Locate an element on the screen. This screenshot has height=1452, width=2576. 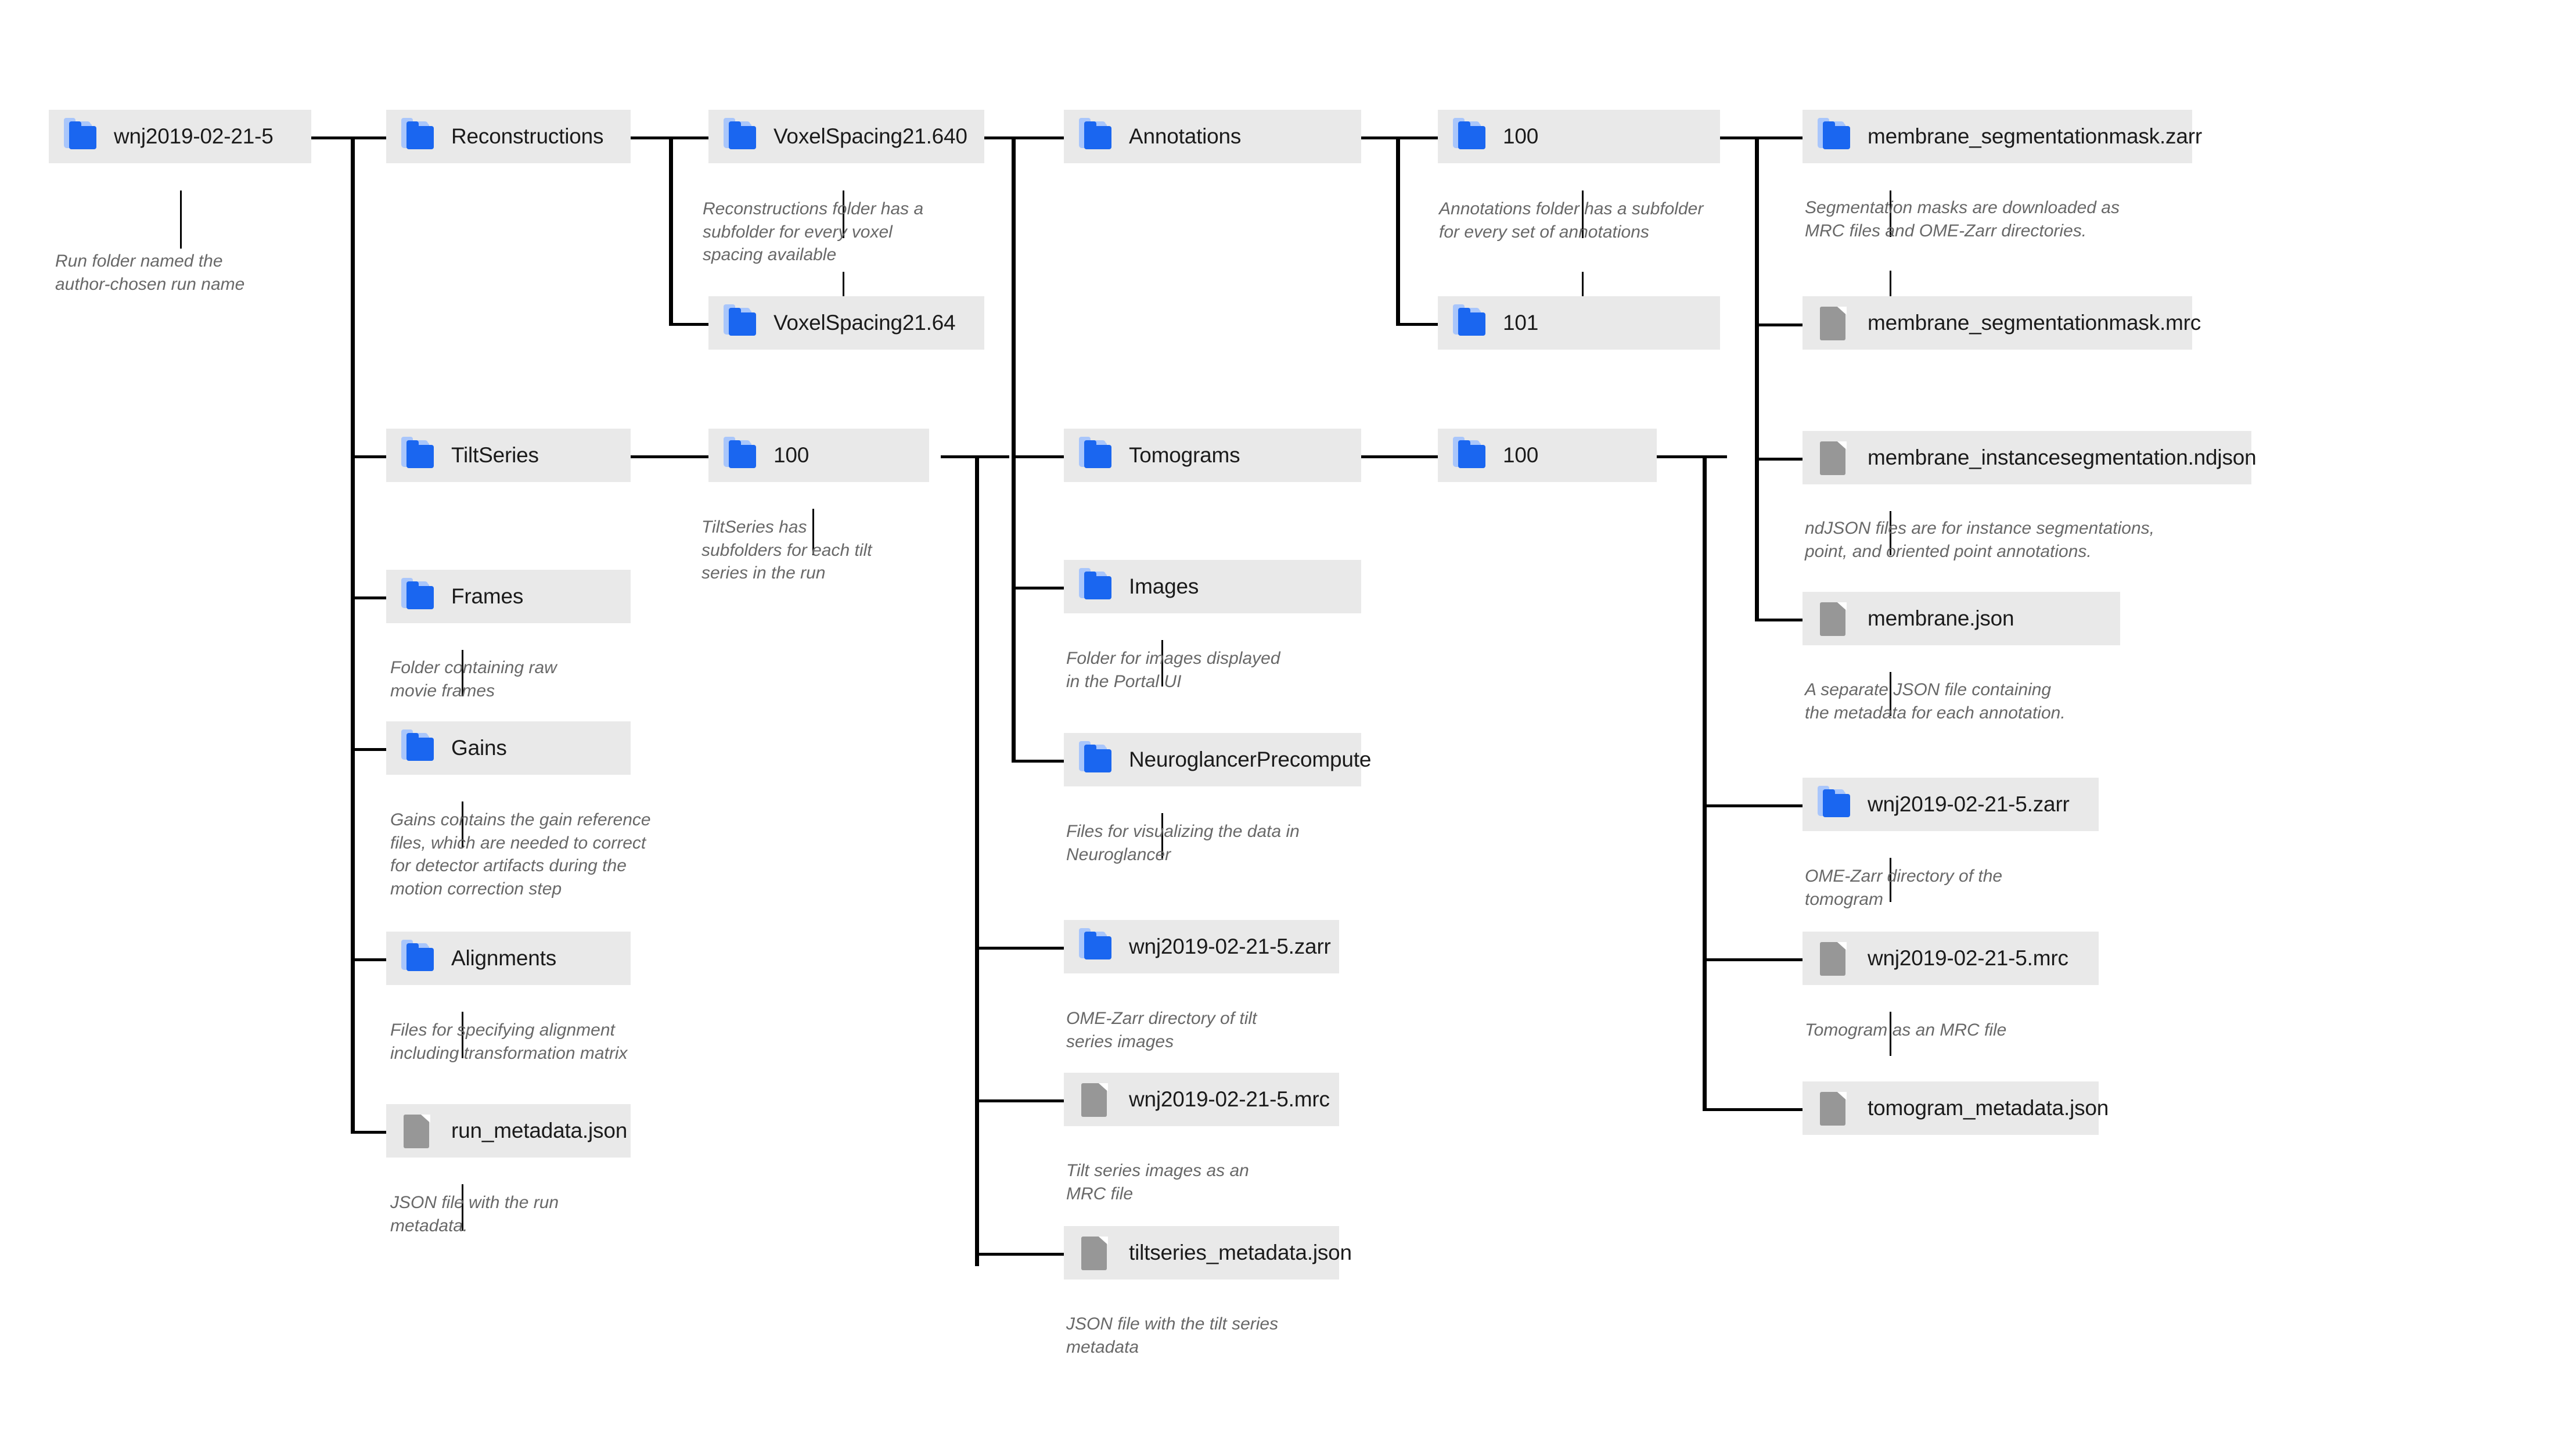
node-label: 101 is located at coordinates (1521, 323).